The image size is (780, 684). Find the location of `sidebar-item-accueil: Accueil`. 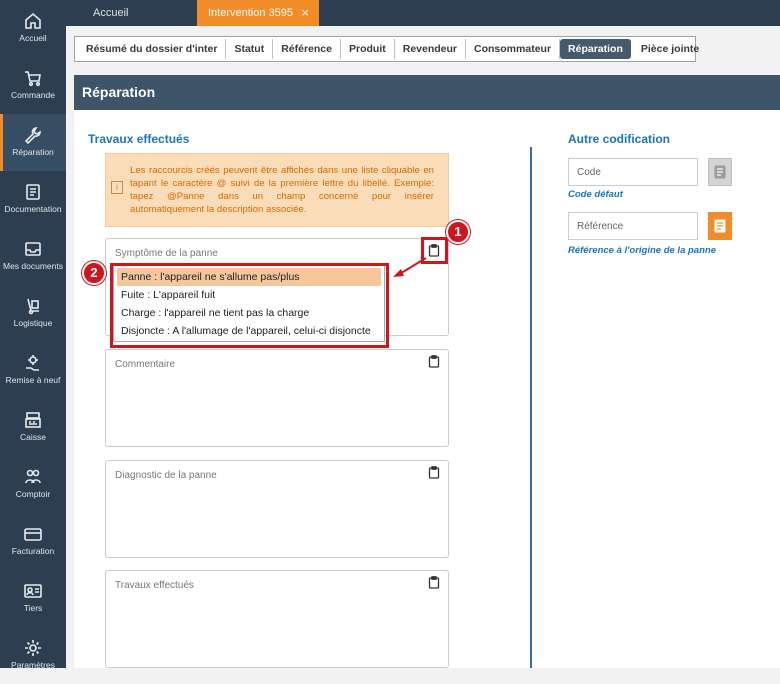

sidebar-item-accueil: Accueil is located at coordinates (33, 28).